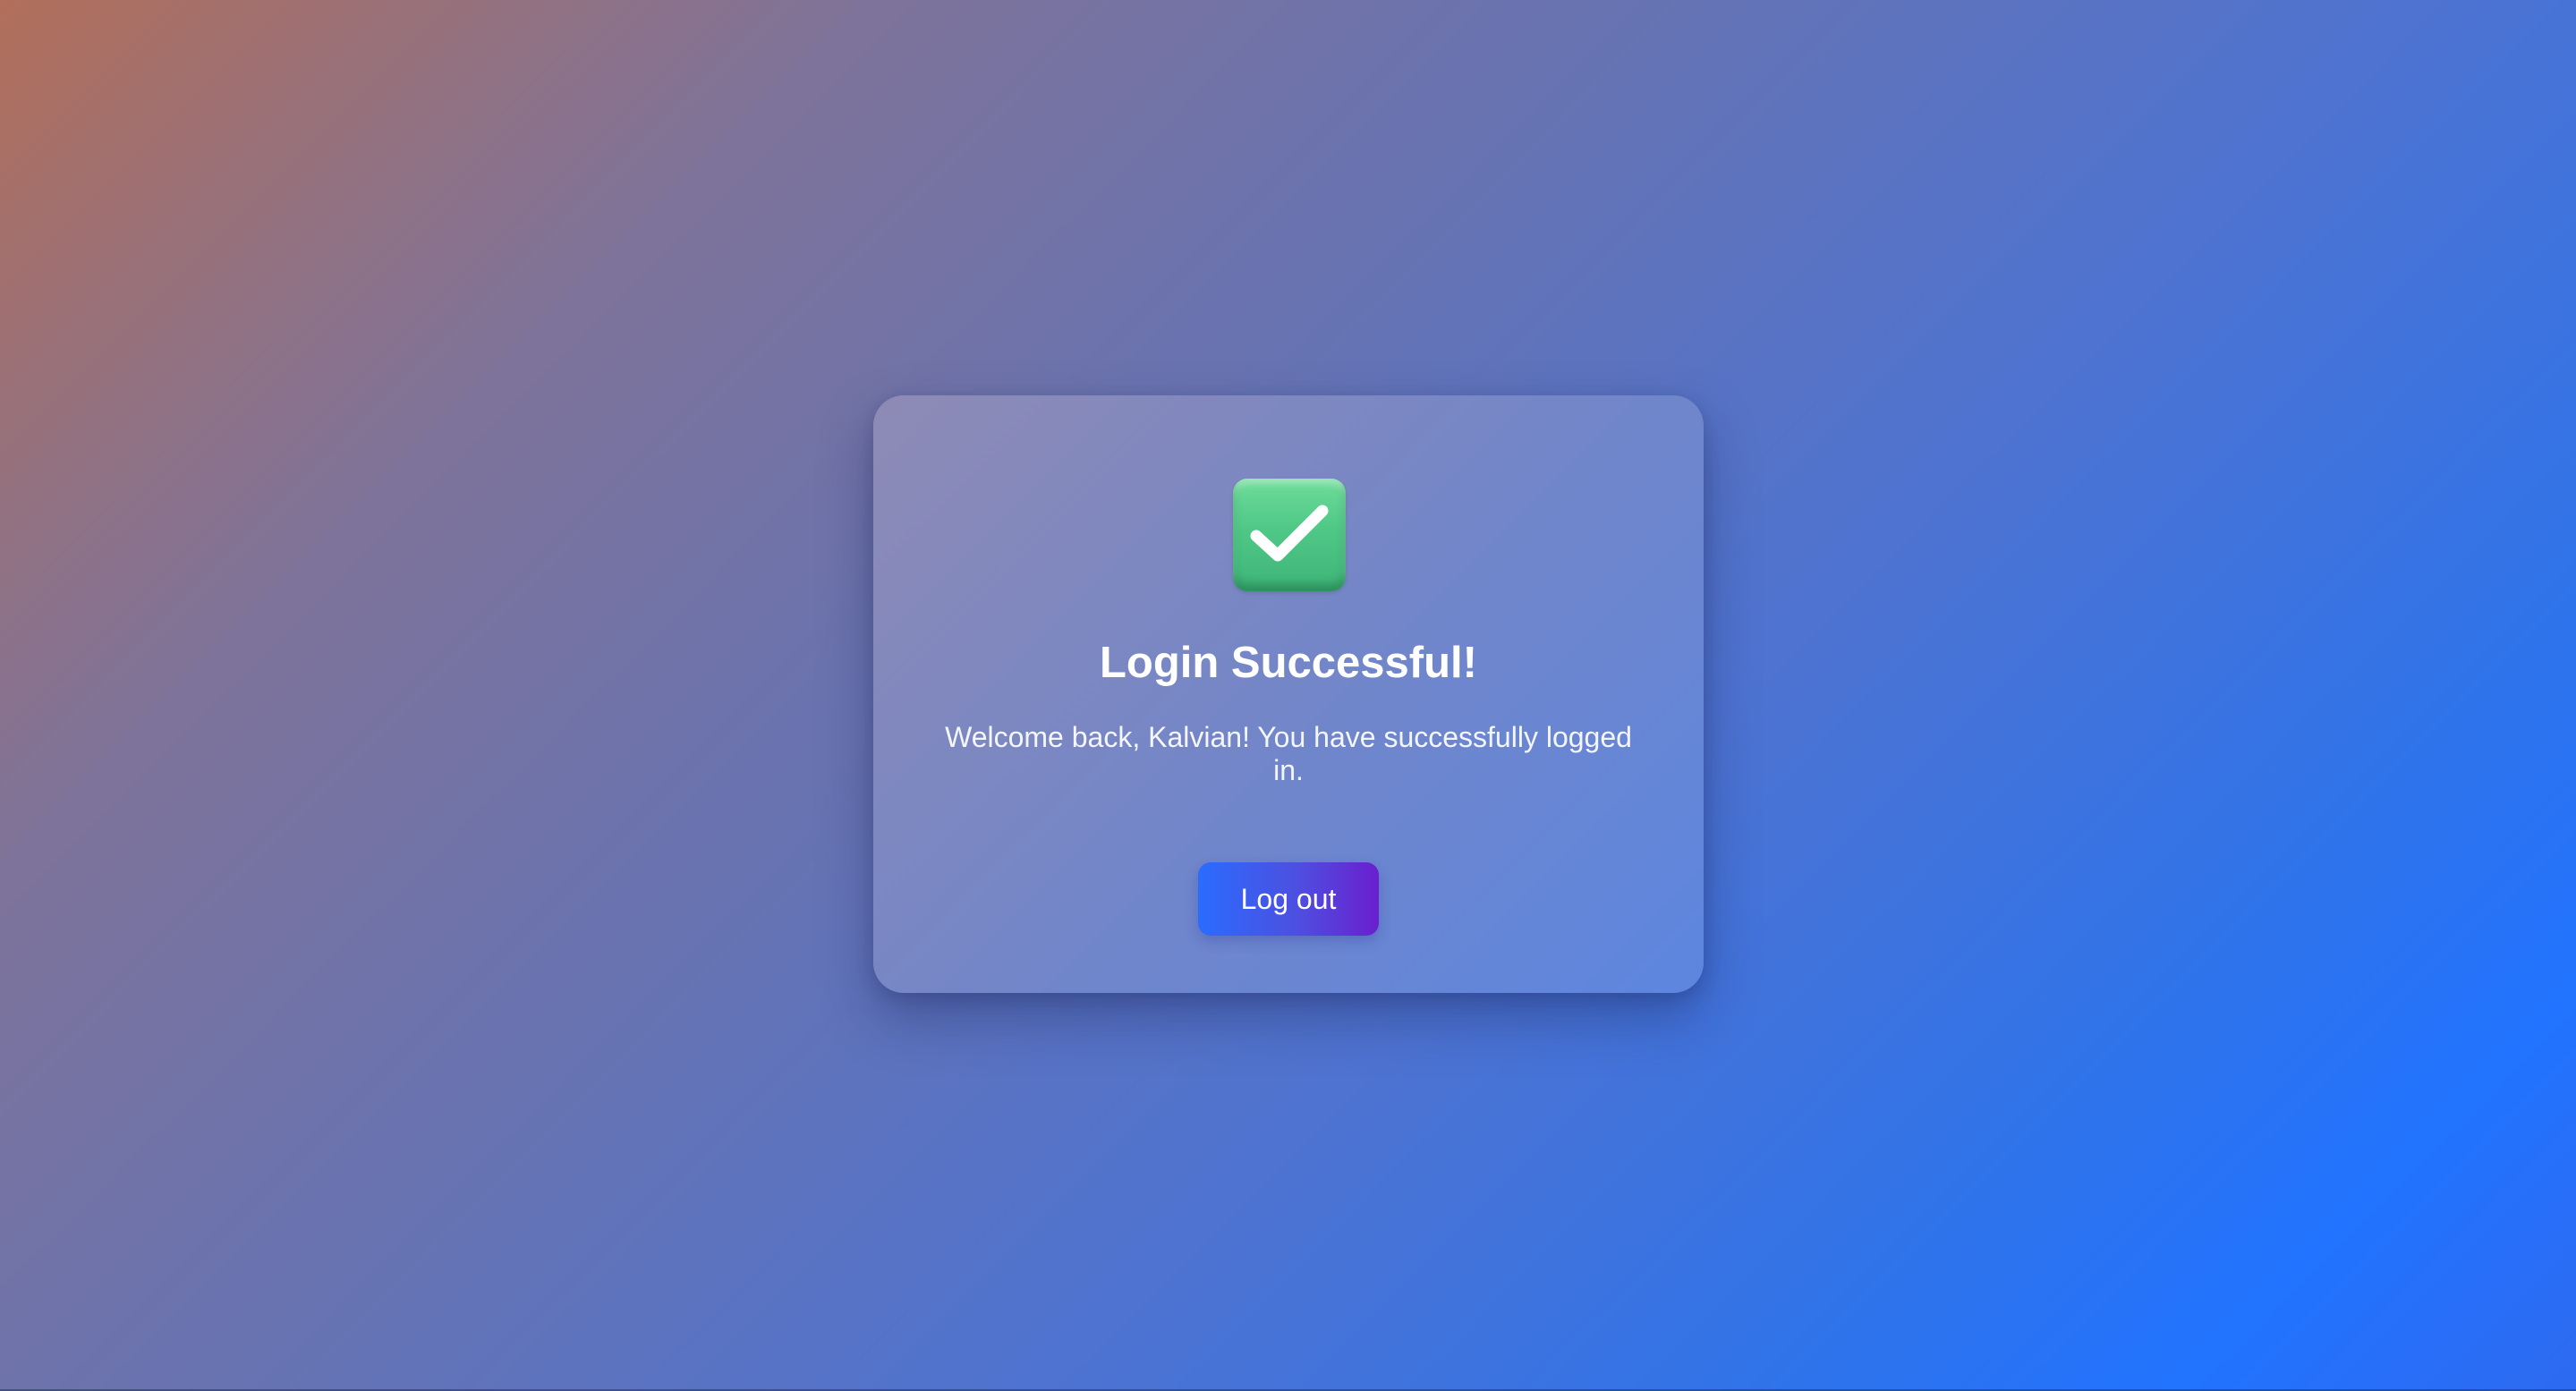 Image resolution: width=2576 pixels, height=1391 pixels. I want to click on check-mark-icon, so click(1289, 535).